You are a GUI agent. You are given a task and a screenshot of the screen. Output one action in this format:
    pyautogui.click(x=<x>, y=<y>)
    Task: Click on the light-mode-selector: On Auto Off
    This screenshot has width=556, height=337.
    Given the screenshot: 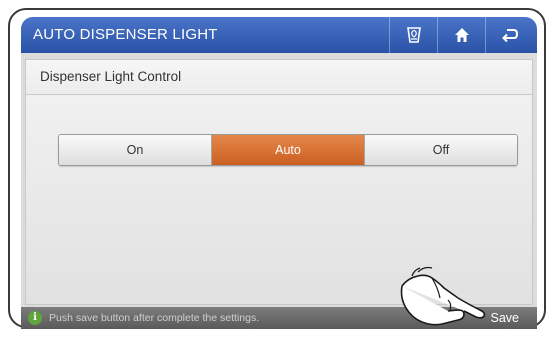 What is the action you would take?
    pyautogui.click(x=288, y=150)
    